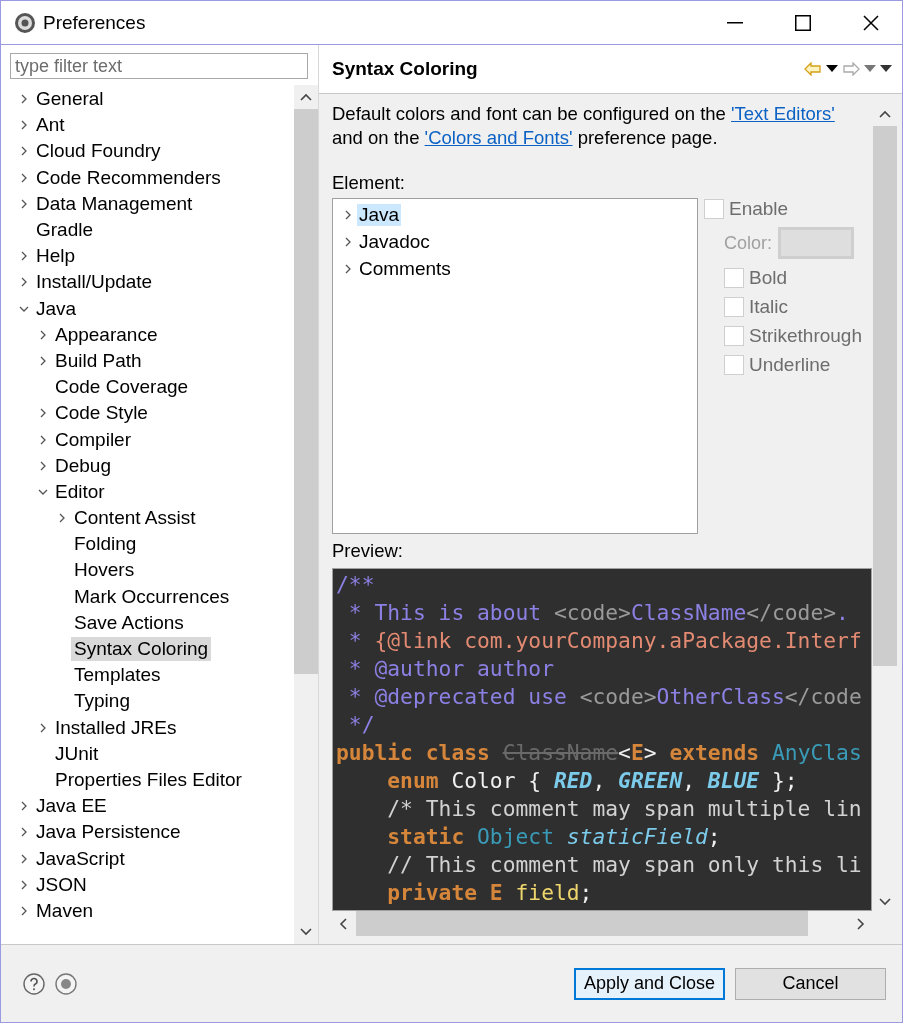 The image size is (903, 1023). Describe the element at coordinates (77, 753) in the screenshot. I see `tree-item: JUnit` at that location.